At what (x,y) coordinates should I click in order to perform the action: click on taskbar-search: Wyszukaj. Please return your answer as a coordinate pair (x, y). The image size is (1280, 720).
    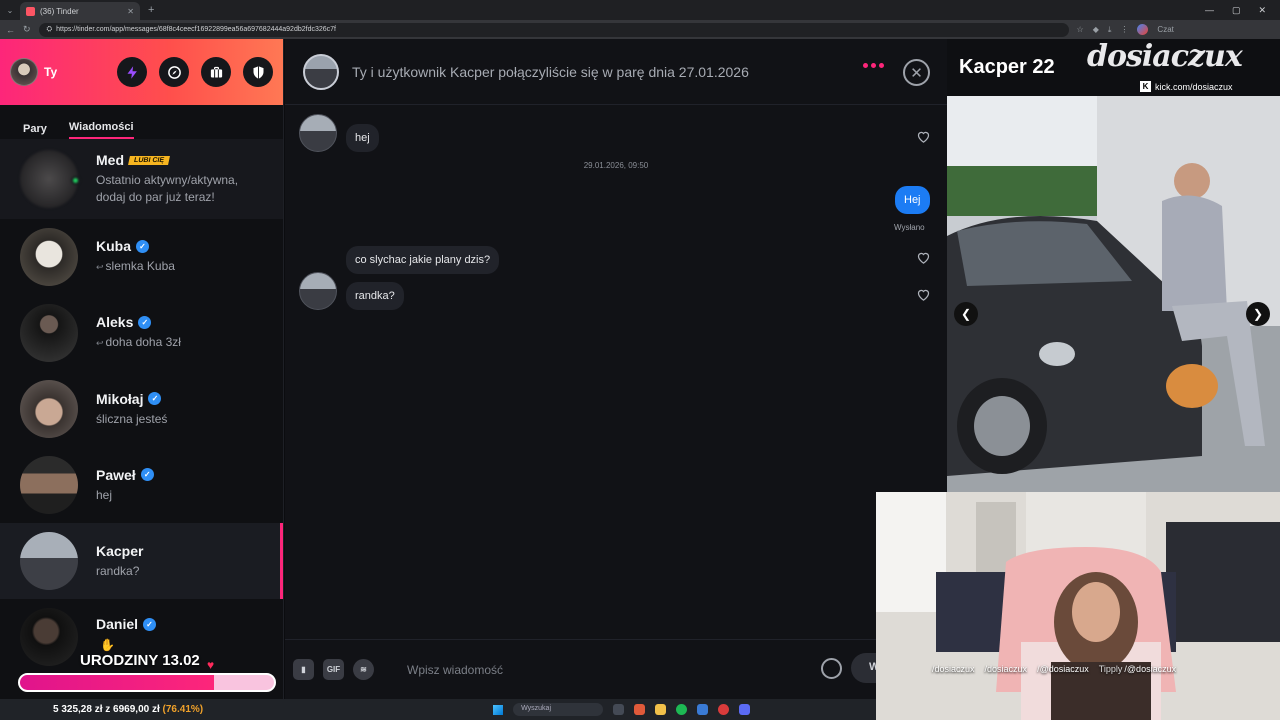
    Looking at the image, I should click on (558, 709).